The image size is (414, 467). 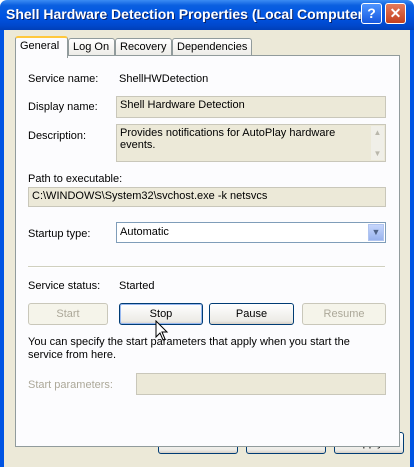 I want to click on pause-button: Pause, so click(x=251, y=314).